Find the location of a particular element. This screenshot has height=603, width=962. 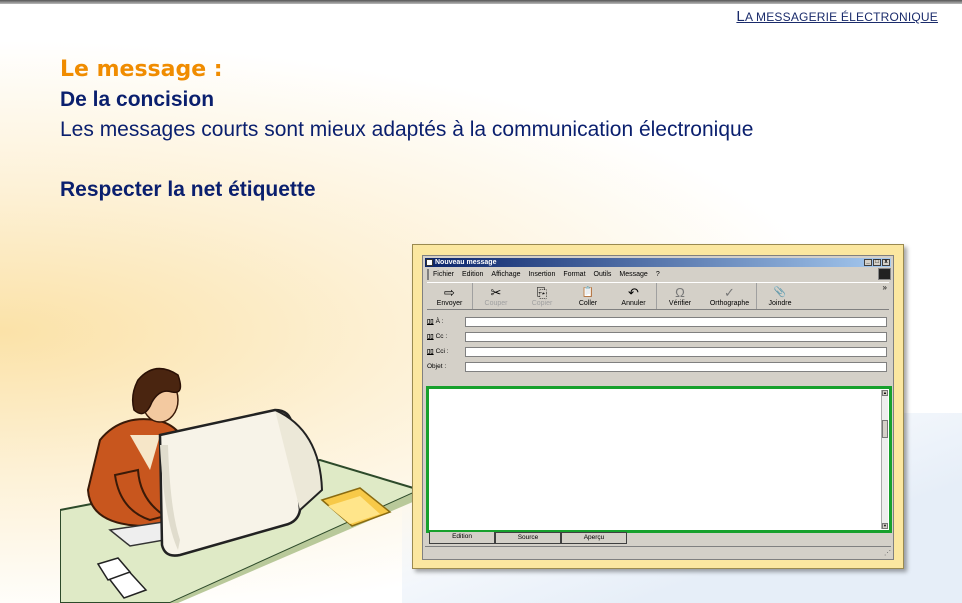

spellcheck-button: ✓ Orthographe is located at coordinates (730, 296).